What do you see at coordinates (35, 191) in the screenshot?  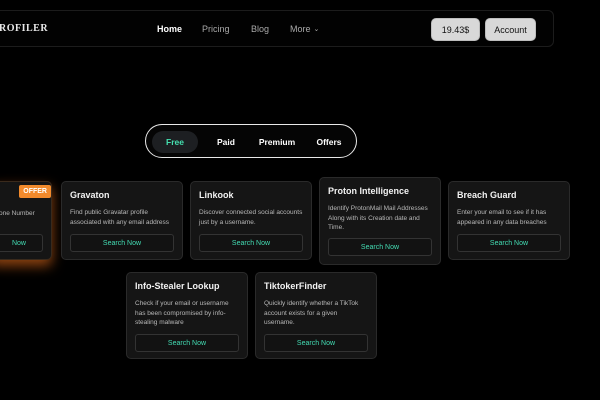 I see `offer-badge: OFFER` at bounding box center [35, 191].